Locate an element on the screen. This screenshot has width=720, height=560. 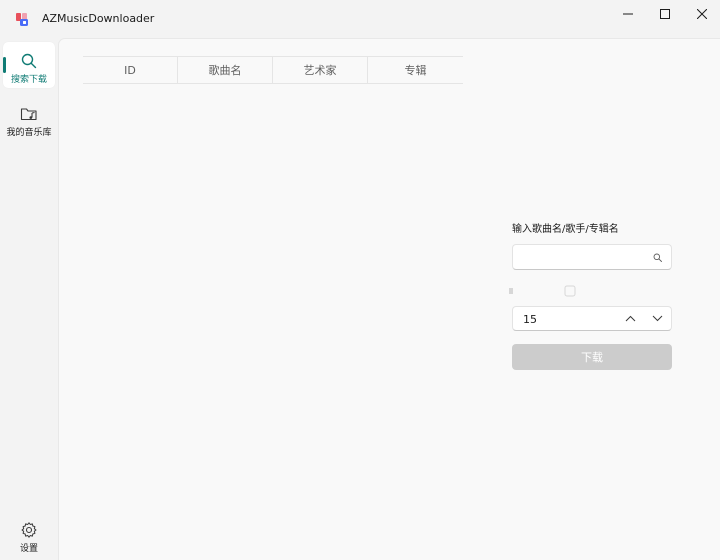
minimize-icon is located at coordinates (628, 14).